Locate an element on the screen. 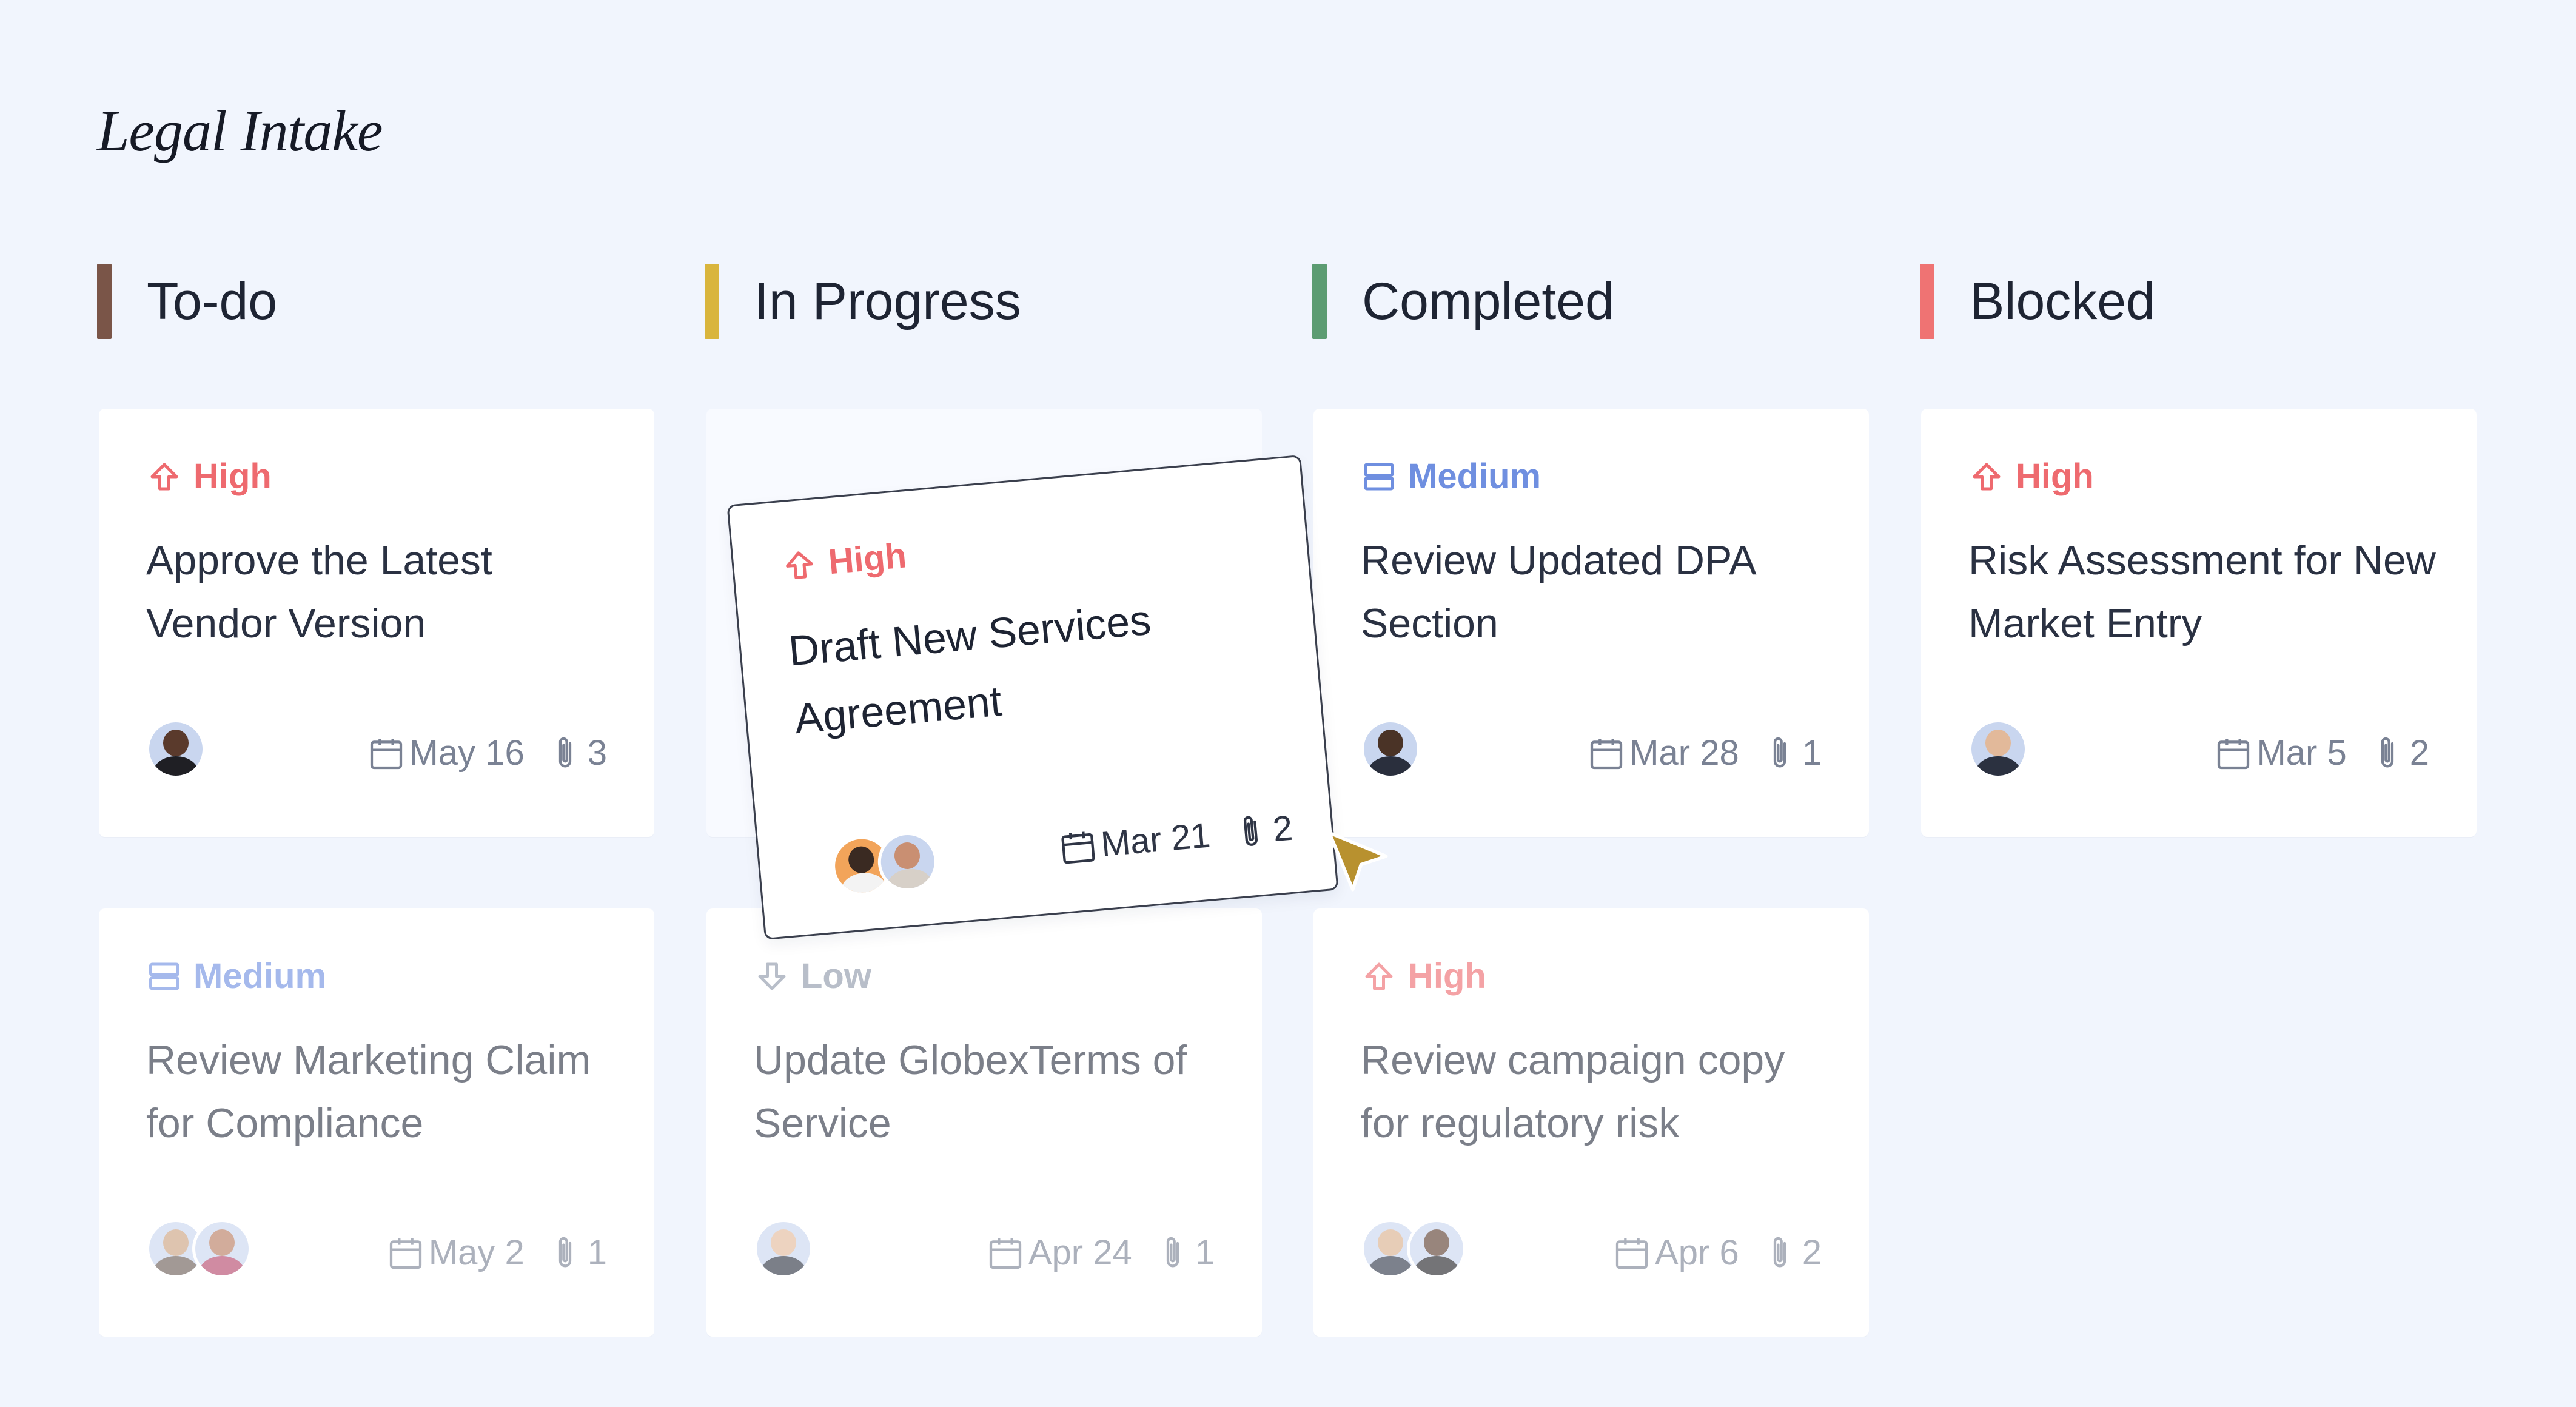  due-date: Apr 6 is located at coordinates (1697, 1252).